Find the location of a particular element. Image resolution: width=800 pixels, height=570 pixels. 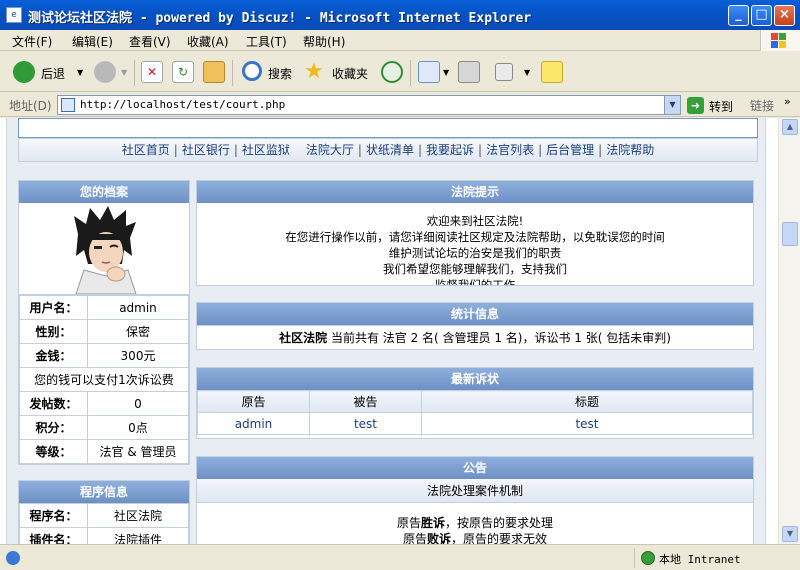

money-label: 金钱： is located at coordinates (53, 355).